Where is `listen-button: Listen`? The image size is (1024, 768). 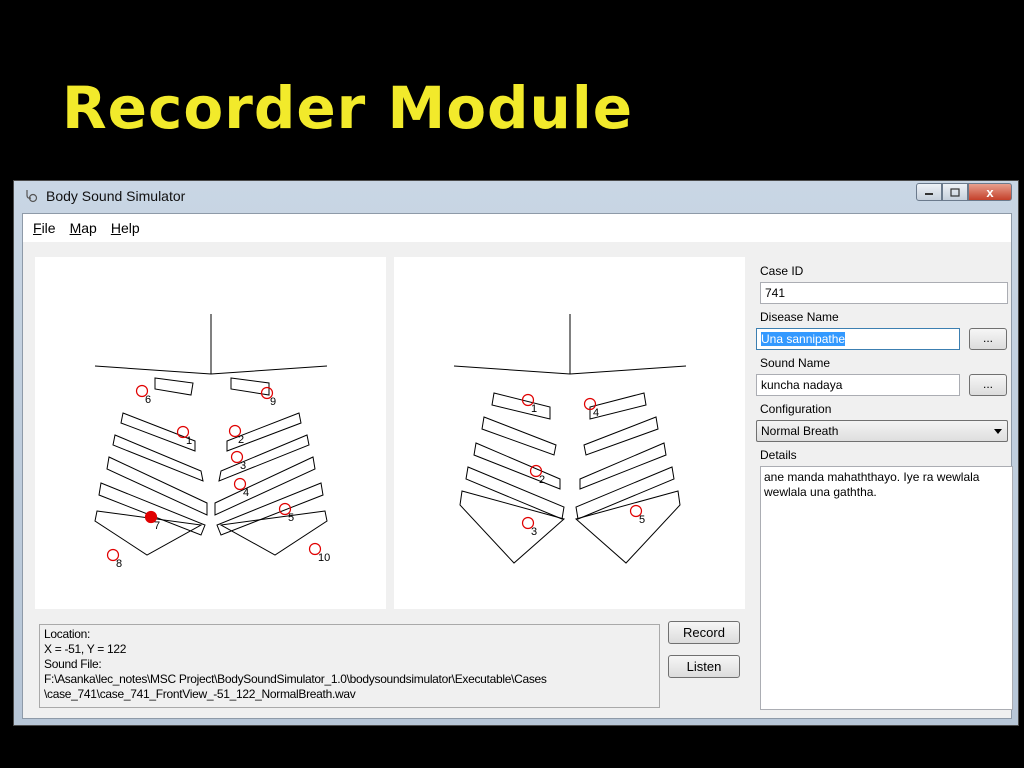 listen-button: Listen is located at coordinates (704, 666).